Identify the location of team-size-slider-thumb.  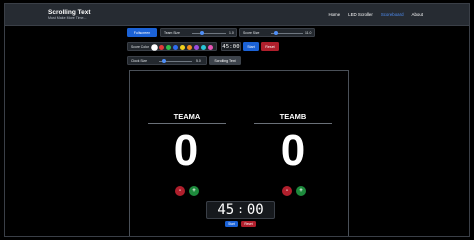
(202, 32).